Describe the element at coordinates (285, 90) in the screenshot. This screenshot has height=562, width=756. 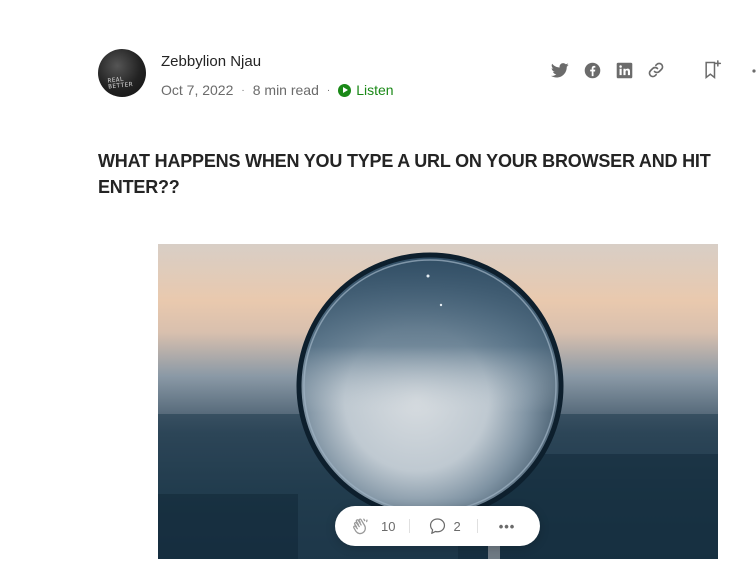
I see `read-time: 8 min read` at that location.